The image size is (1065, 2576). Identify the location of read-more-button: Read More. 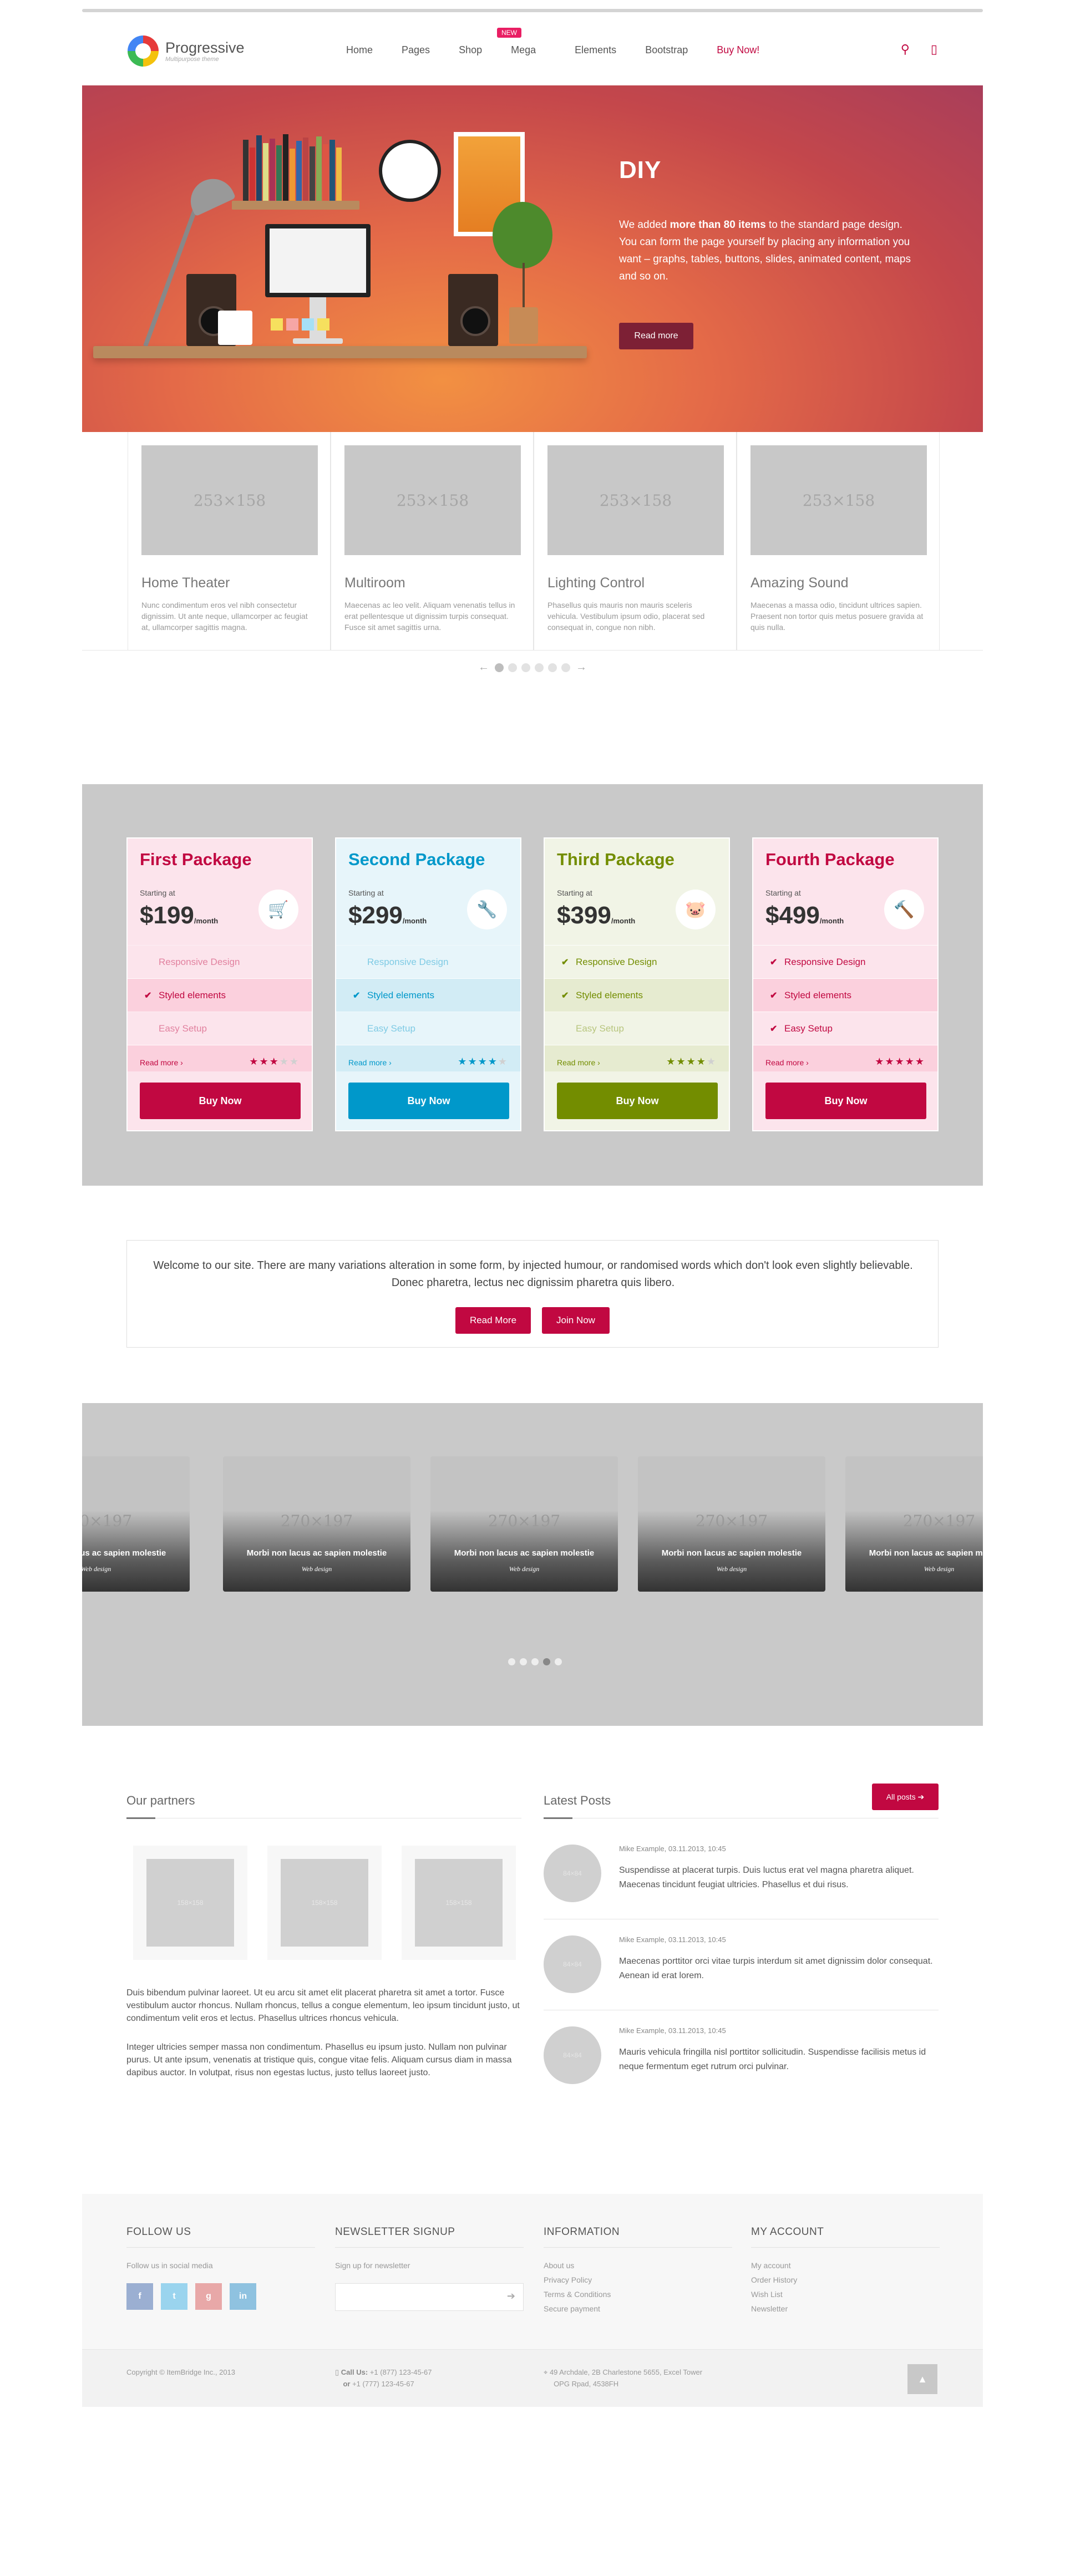
(493, 1320).